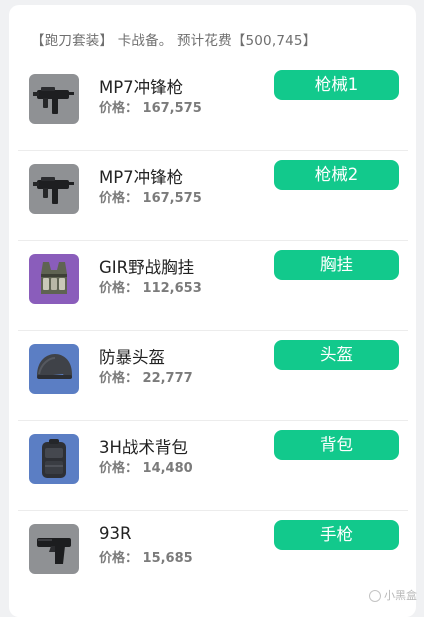  What do you see at coordinates (146, 468) in the screenshot?
I see `item-price: 价格： 14,480` at bounding box center [146, 468].